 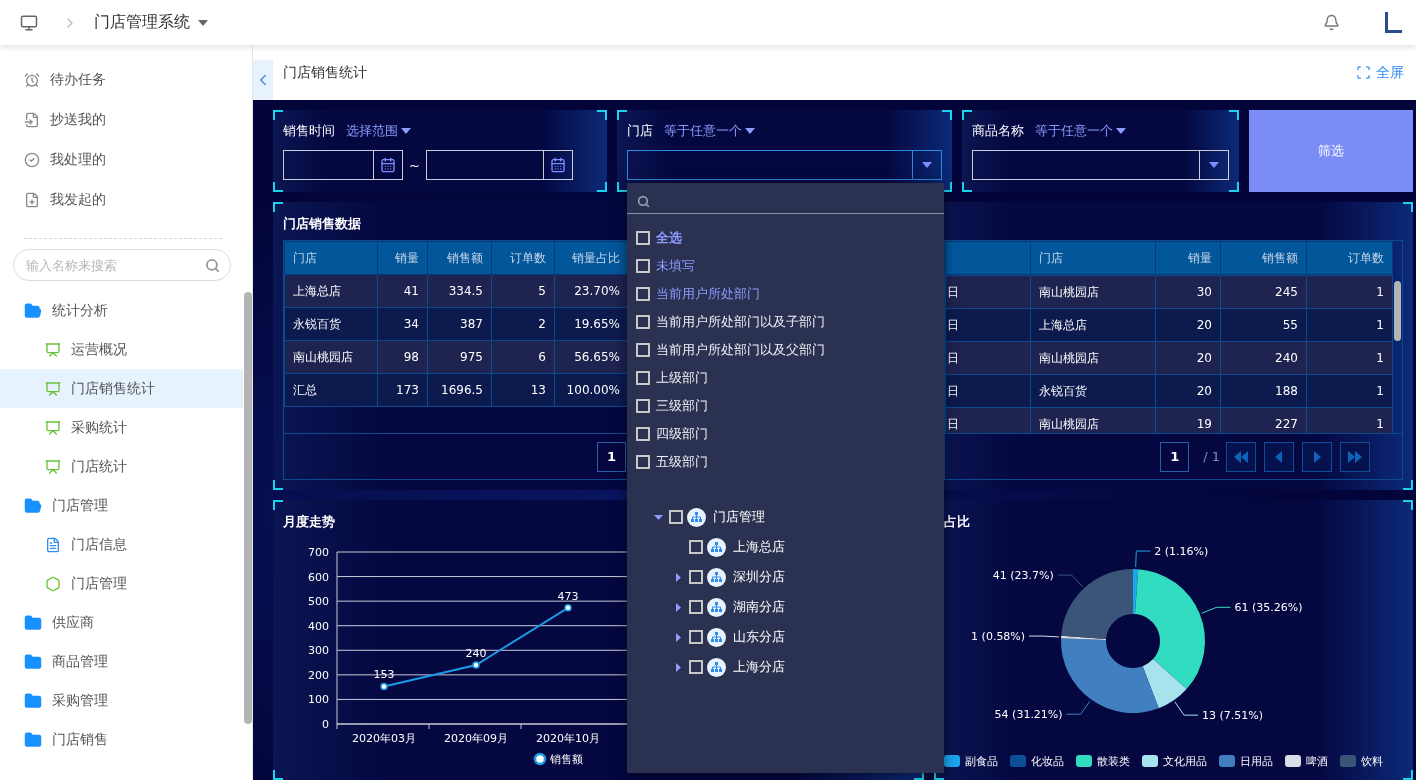 I want to click on dropdown-option: 当前用户所处部门, so click(x=785, y=294).